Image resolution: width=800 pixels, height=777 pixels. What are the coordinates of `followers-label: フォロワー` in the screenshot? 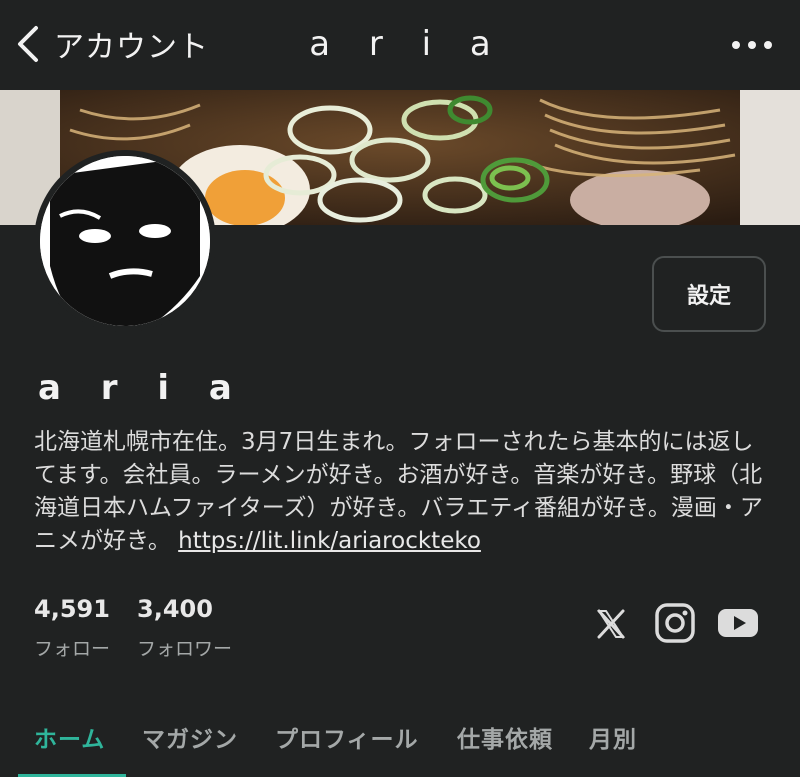 It's located at (185, 649).